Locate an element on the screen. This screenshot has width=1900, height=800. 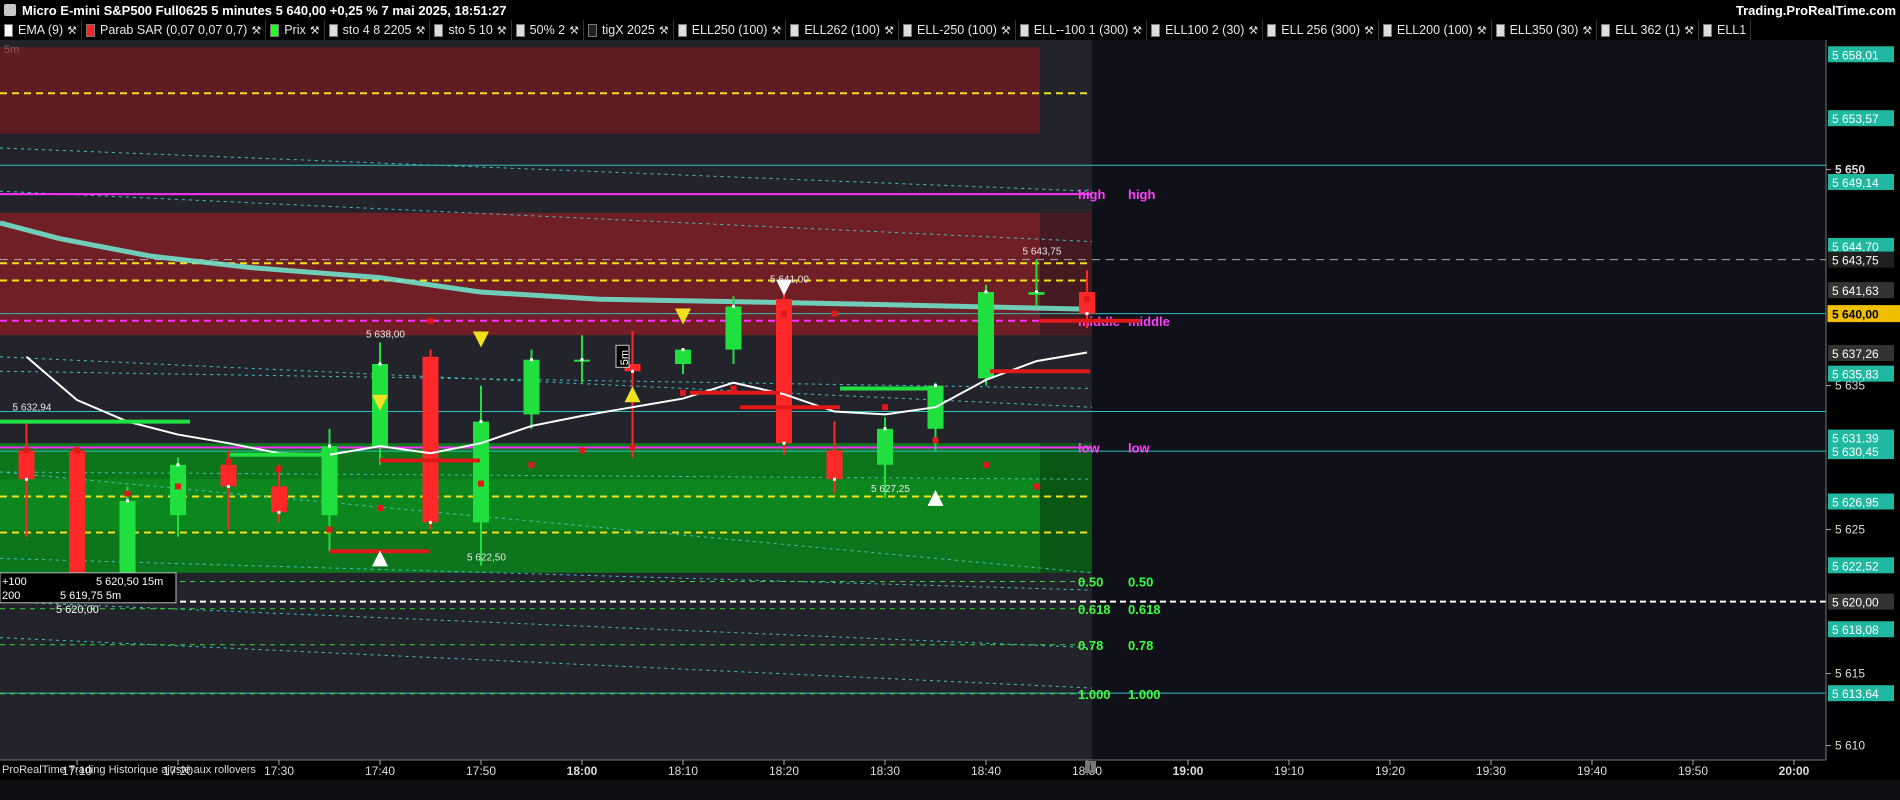
legend-item: tigX 2025 ⚒ is located at coordinates (629, 30).